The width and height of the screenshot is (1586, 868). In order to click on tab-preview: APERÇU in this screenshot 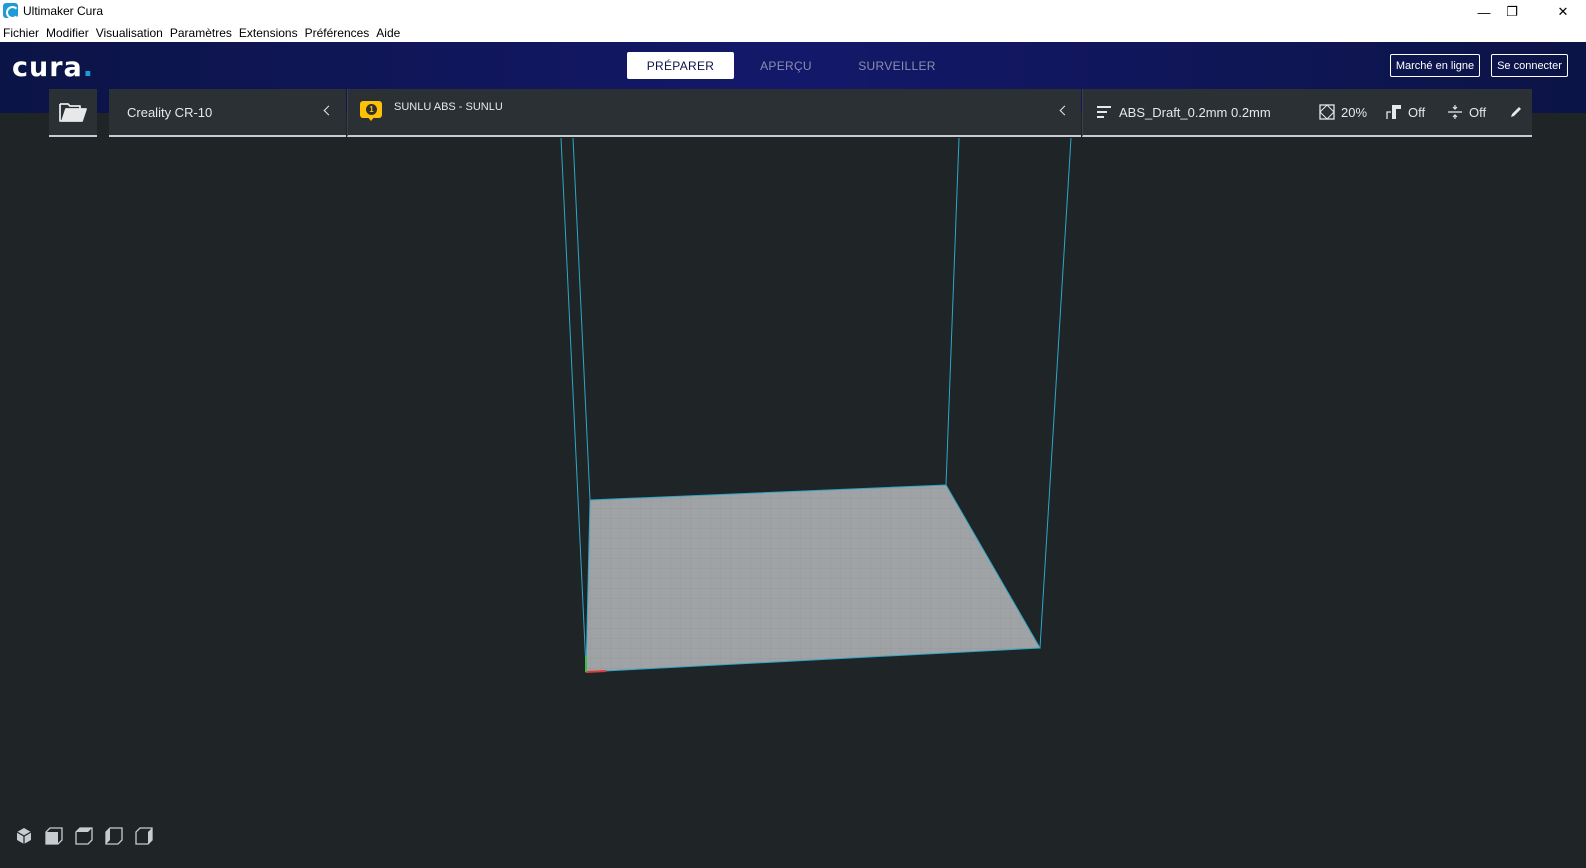, I will do `click(786, 65)`.